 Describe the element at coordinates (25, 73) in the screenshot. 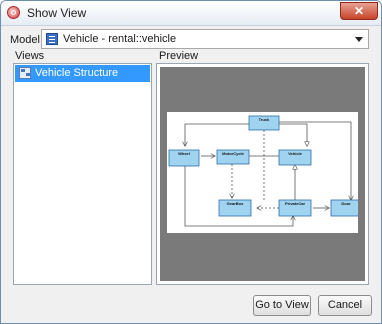

I see `class-diagram-icon` at that location.